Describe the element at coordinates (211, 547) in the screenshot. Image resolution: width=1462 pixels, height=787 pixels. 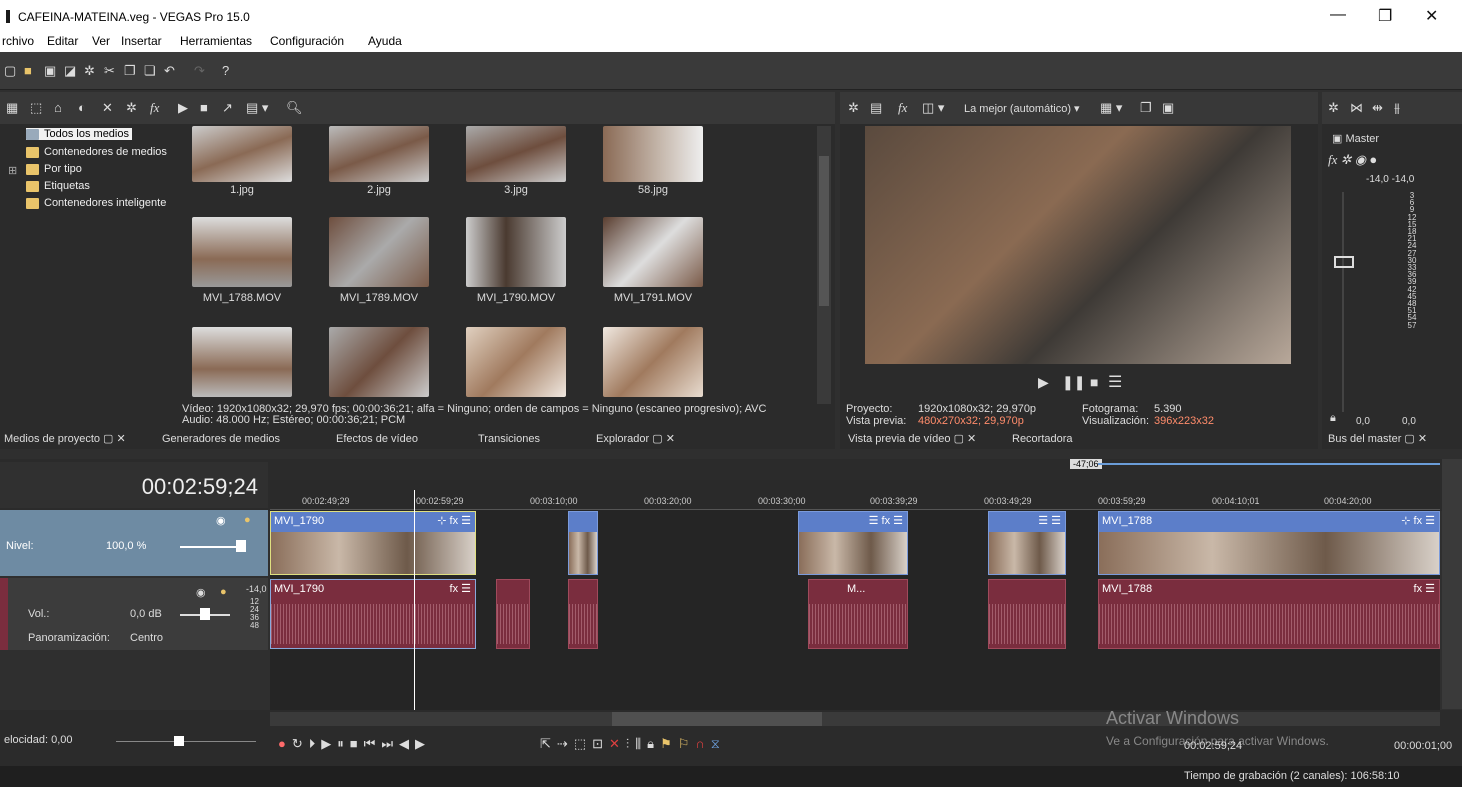
I see `level-slider` at that location.